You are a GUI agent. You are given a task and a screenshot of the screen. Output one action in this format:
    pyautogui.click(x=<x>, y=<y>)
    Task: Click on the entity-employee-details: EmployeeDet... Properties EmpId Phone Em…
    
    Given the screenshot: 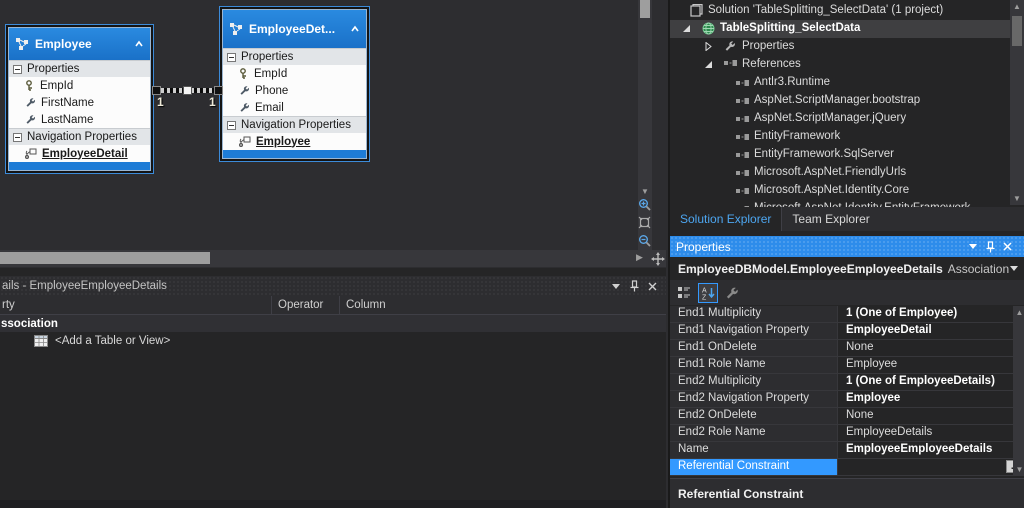 What is the action you would take?
    pyautogui.click(x=294, y=84)
    